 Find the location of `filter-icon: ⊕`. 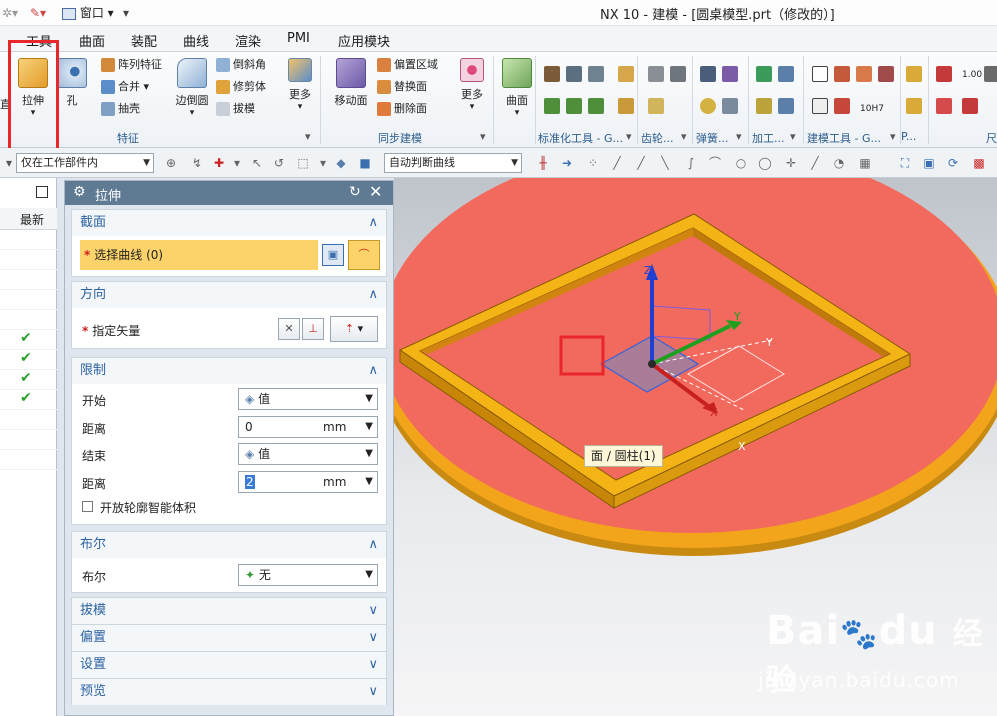

filter-icon: ⊕ is located at coordinates (171, 163).